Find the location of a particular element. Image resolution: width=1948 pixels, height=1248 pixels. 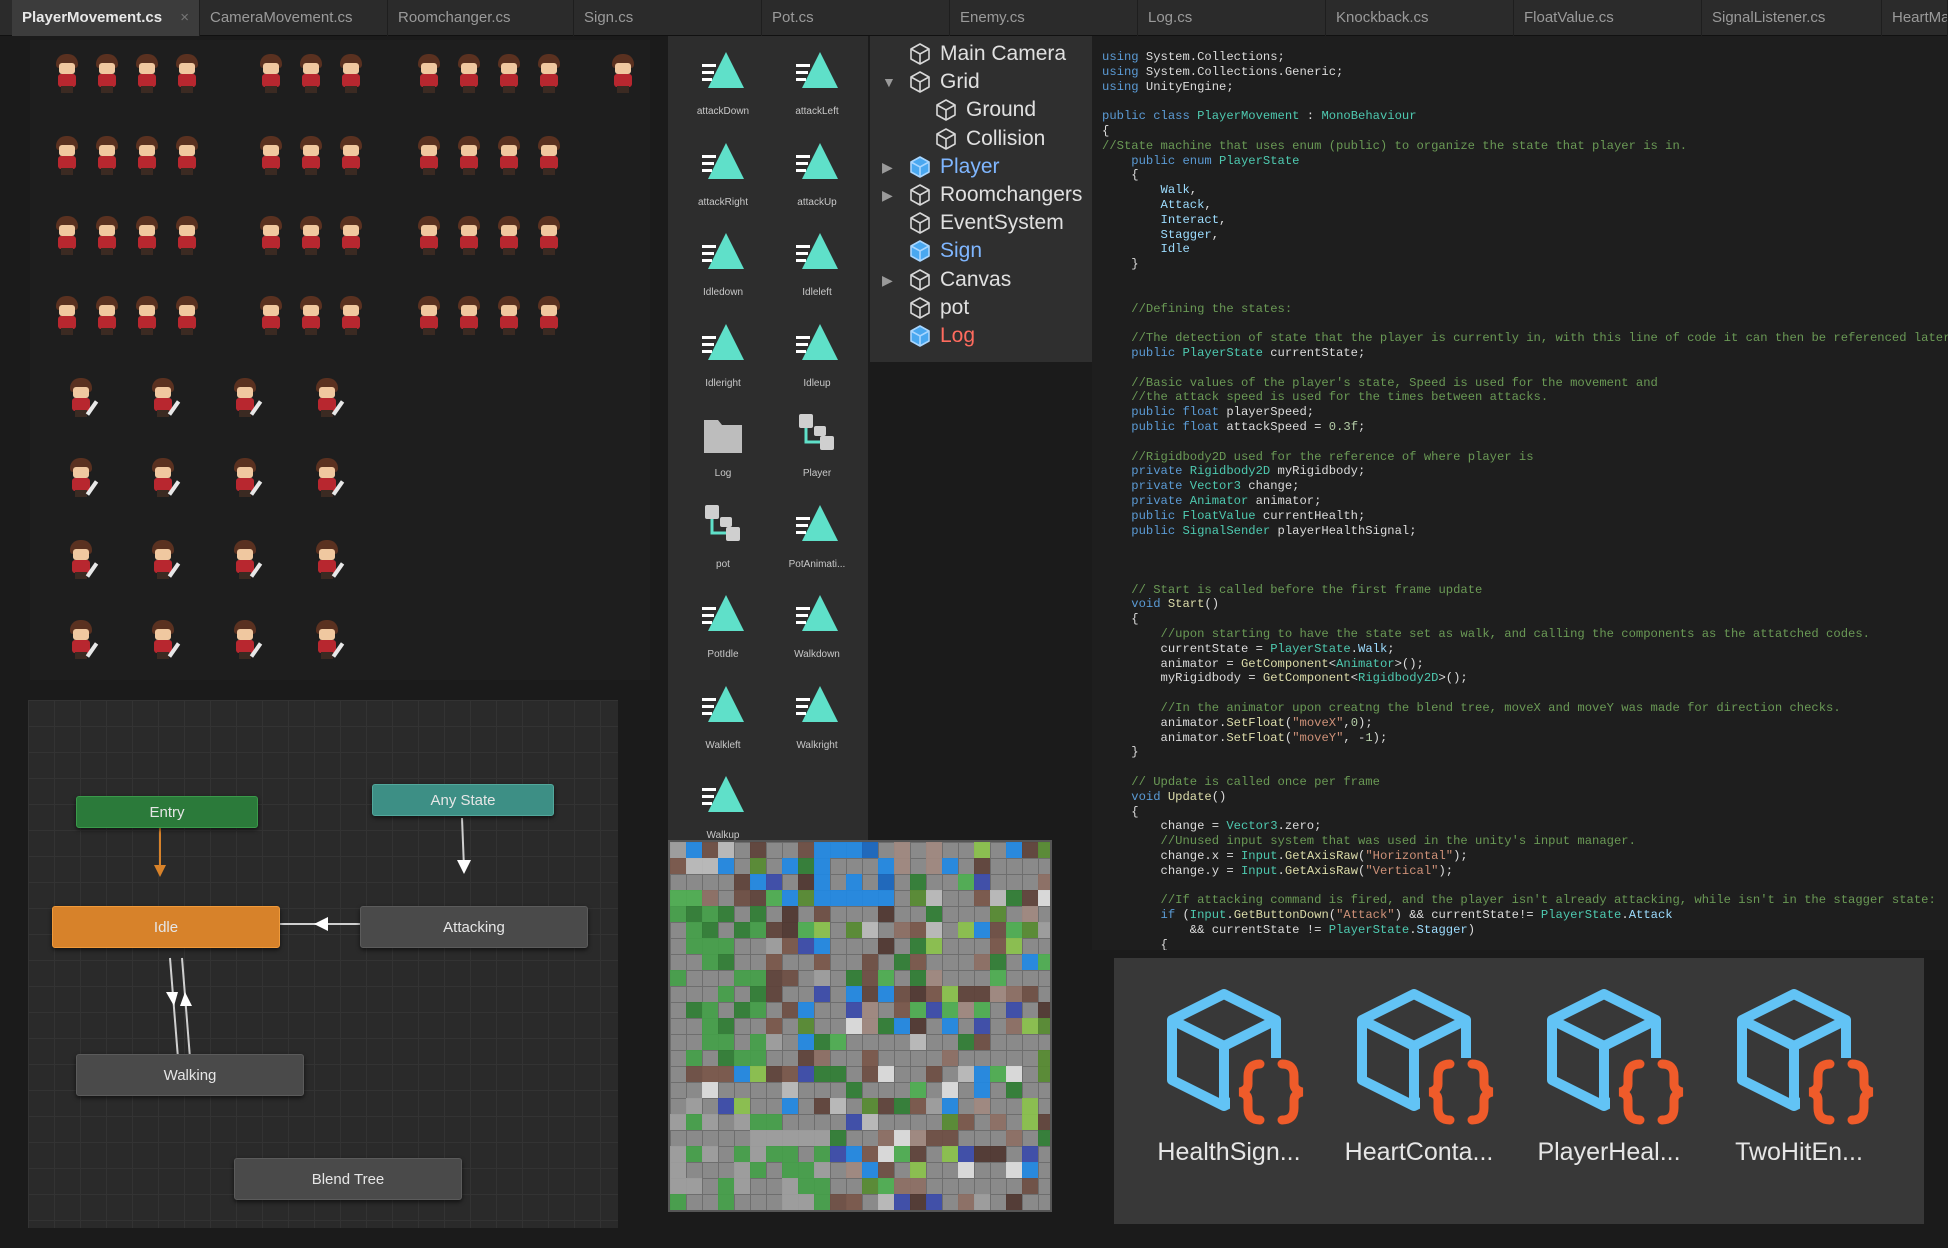

asset-walkleft: Walkleft is located at coordinates (723, 720).